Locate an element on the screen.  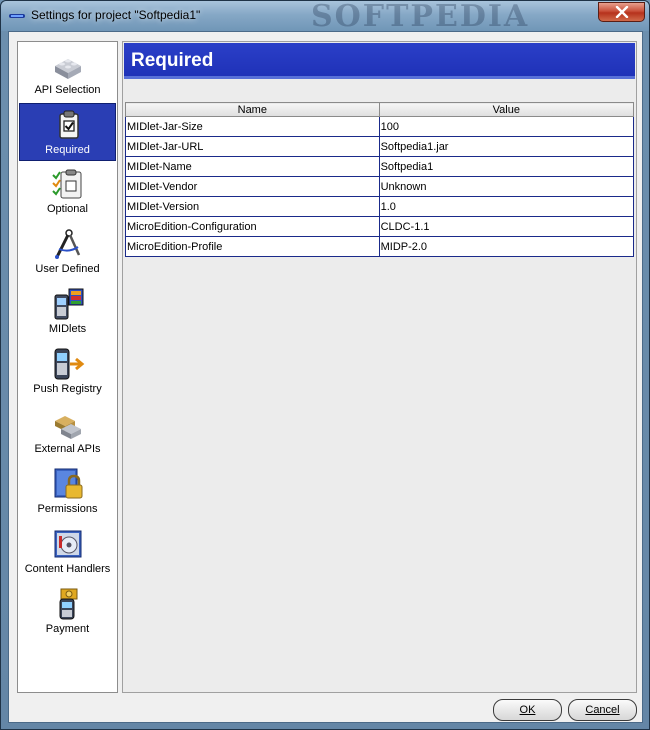
property-name-cell: MIDlet-Name is located at coordinates (252, 166).